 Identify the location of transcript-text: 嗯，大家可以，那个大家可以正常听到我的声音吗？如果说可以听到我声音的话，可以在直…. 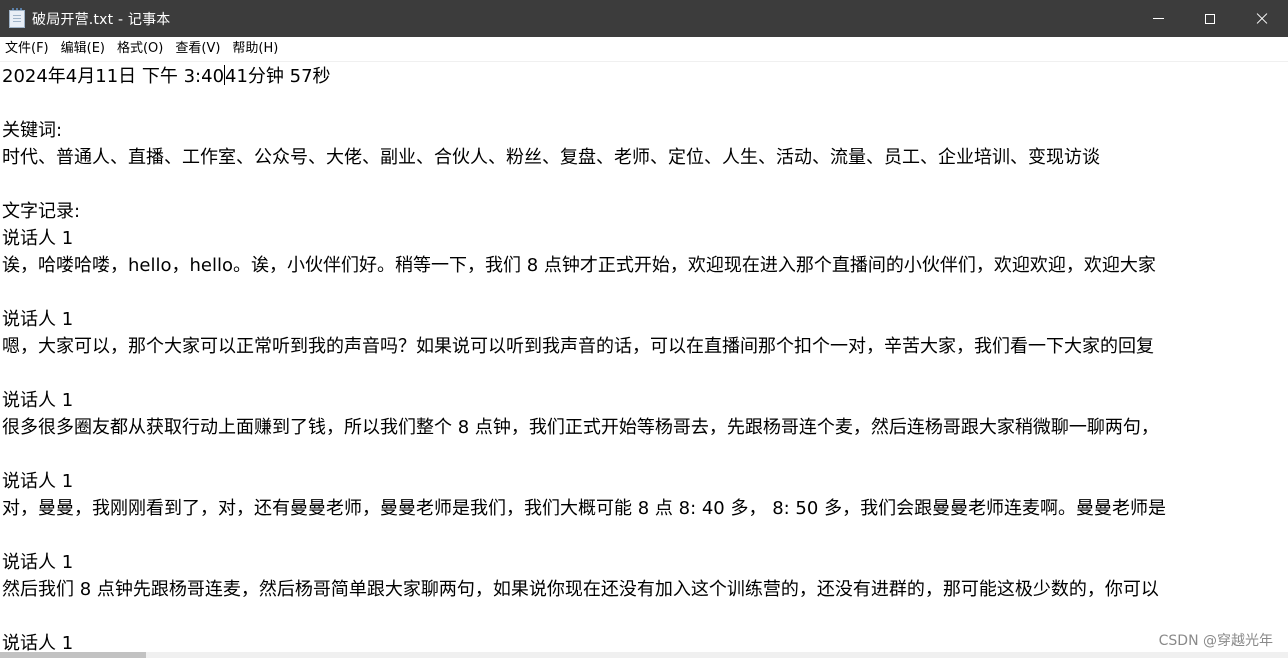
(578, 346).